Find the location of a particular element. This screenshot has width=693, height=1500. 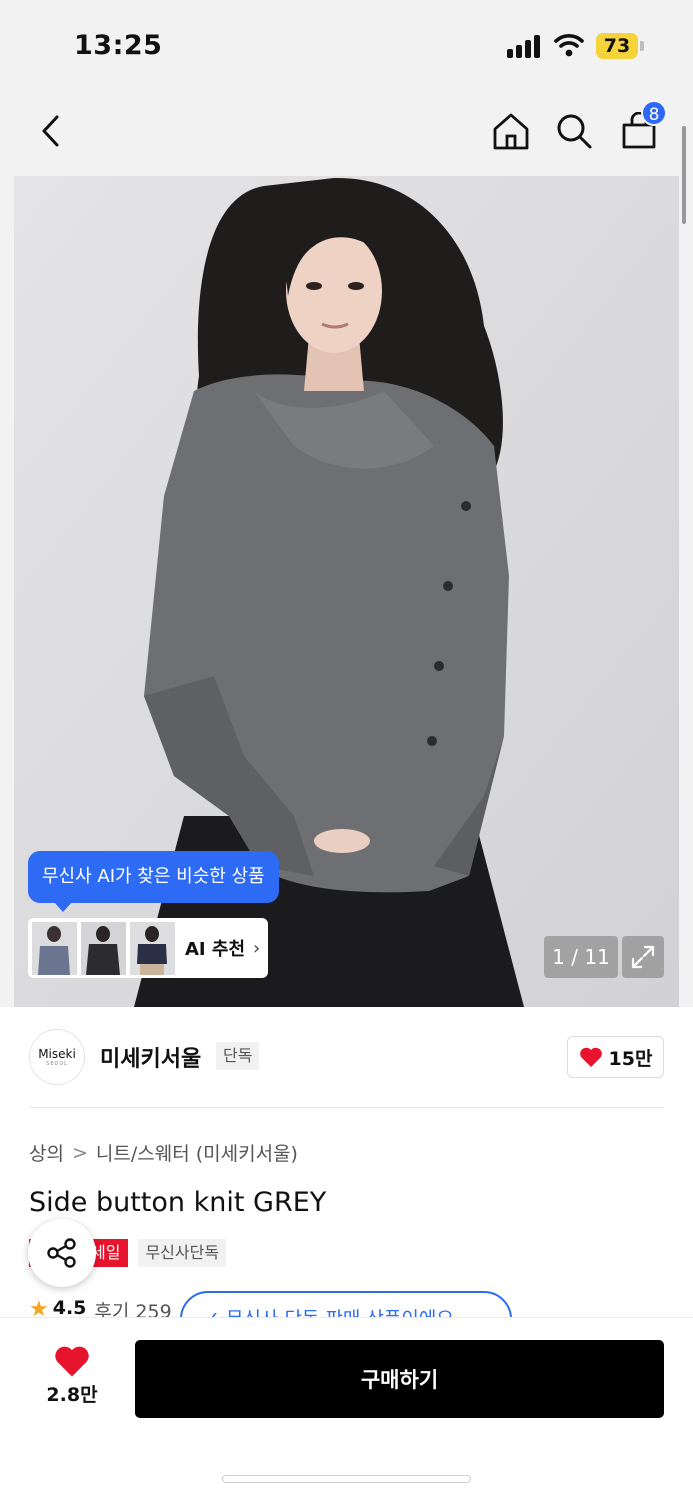

ai-recommend-button: AI 추천 › is located at coordinates (148, 948).